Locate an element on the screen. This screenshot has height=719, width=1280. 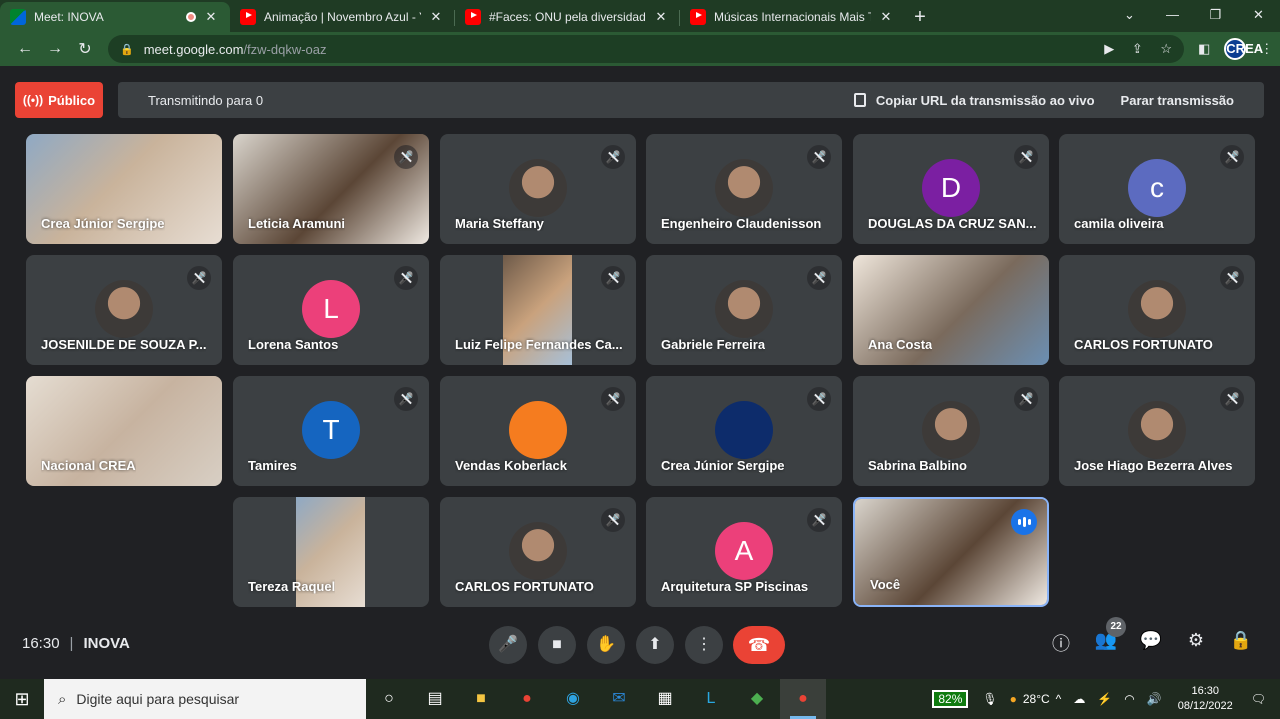
present-screen-button: ⬆ is located at coordinates (655, 645).